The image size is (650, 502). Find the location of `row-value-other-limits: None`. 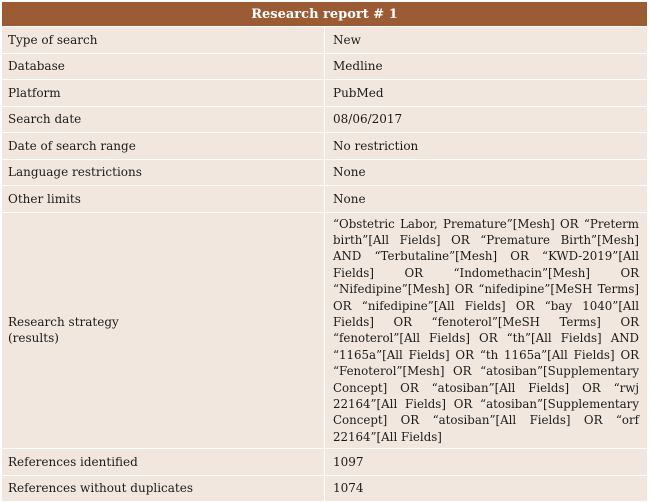

row-value-other-limits: None is located at coordinates (486, 199).